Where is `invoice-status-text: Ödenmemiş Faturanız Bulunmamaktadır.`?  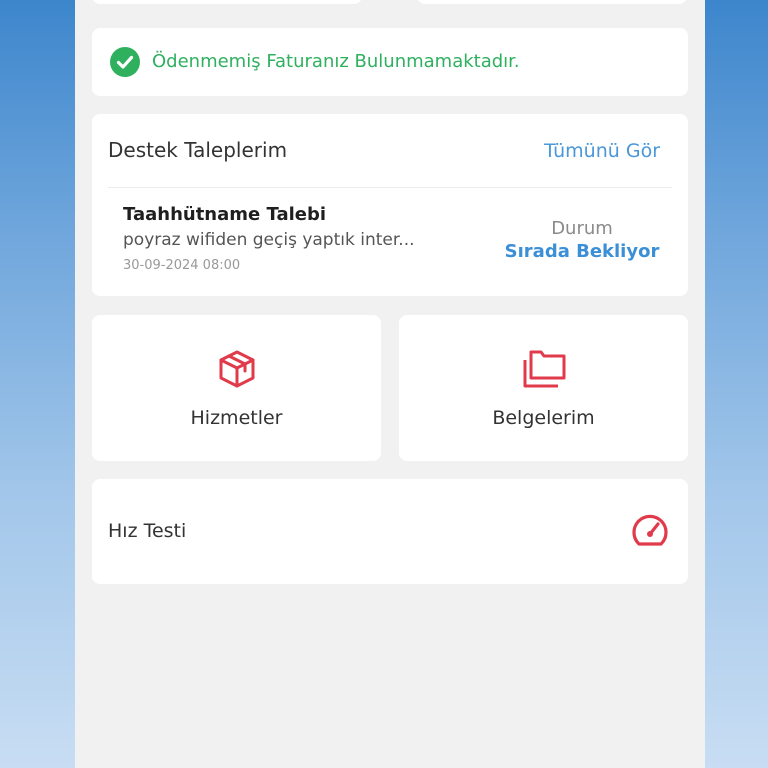 invoice-status-text: Ödenmemiş Faturanız Bulunmamaktadır. is located at coordinates (336, 61).